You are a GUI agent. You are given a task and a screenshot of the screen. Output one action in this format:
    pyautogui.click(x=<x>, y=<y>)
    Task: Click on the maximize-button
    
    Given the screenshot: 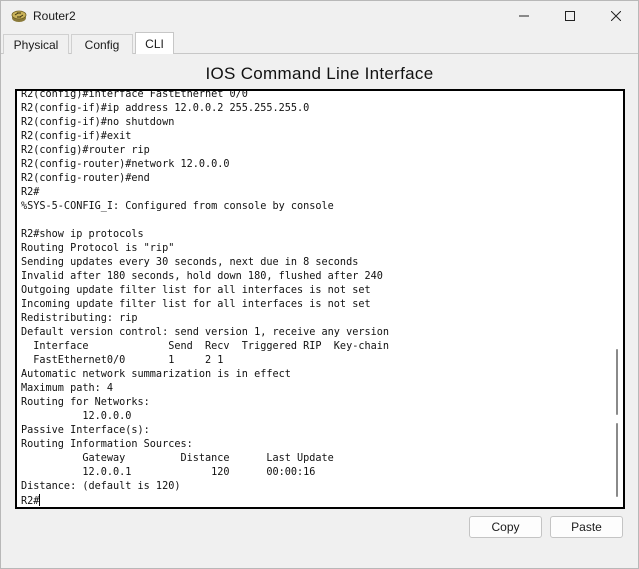 What is the action you would take?
    pyautogui.click(x=570, y=16)
    